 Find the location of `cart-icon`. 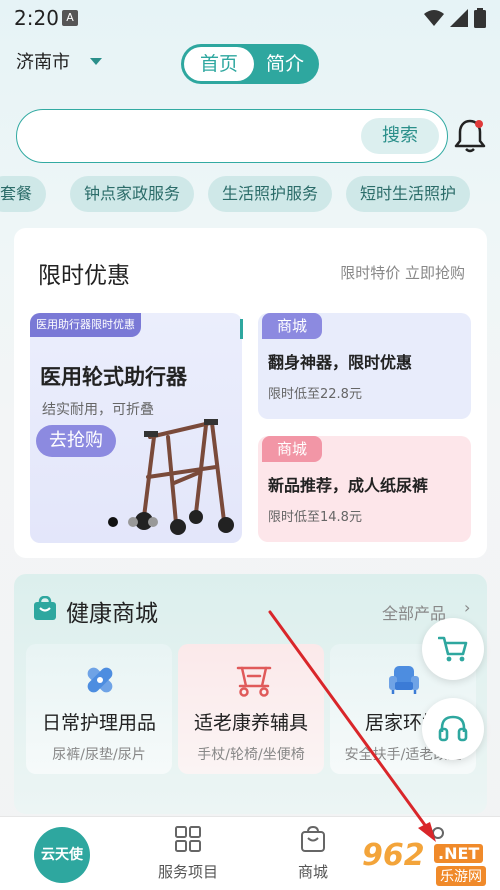

cart-icon is located at coordinates (453, 649).